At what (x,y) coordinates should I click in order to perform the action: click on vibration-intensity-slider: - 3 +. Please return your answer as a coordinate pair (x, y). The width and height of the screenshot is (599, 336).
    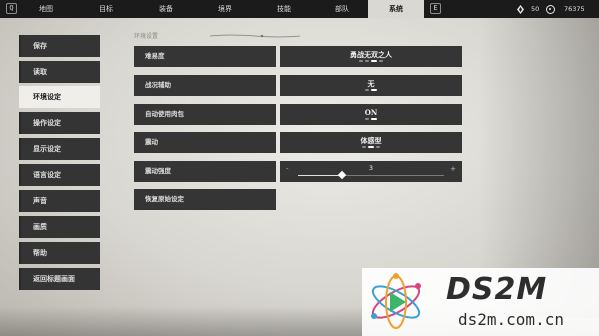
    Looking at the image, I should click on (371, 171).